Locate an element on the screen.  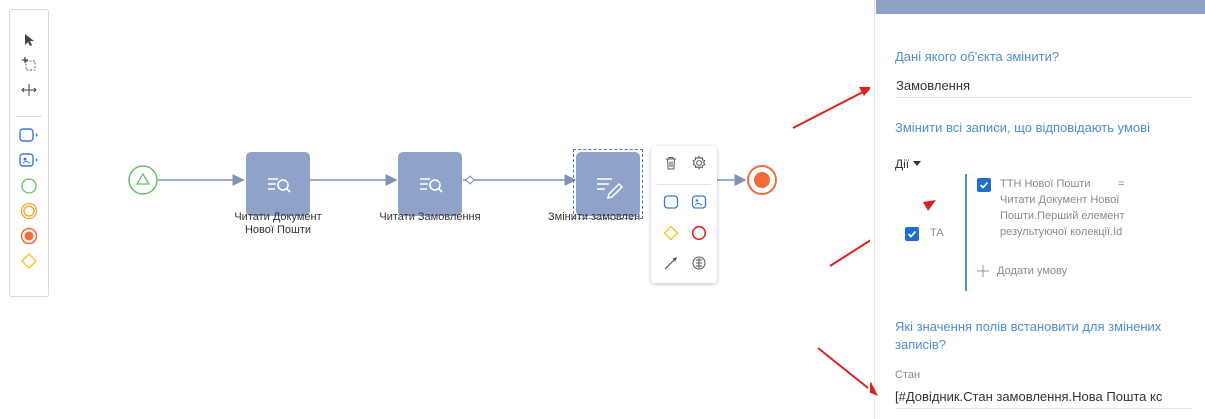
modify-data-icon is located at coordinates (610, 189).